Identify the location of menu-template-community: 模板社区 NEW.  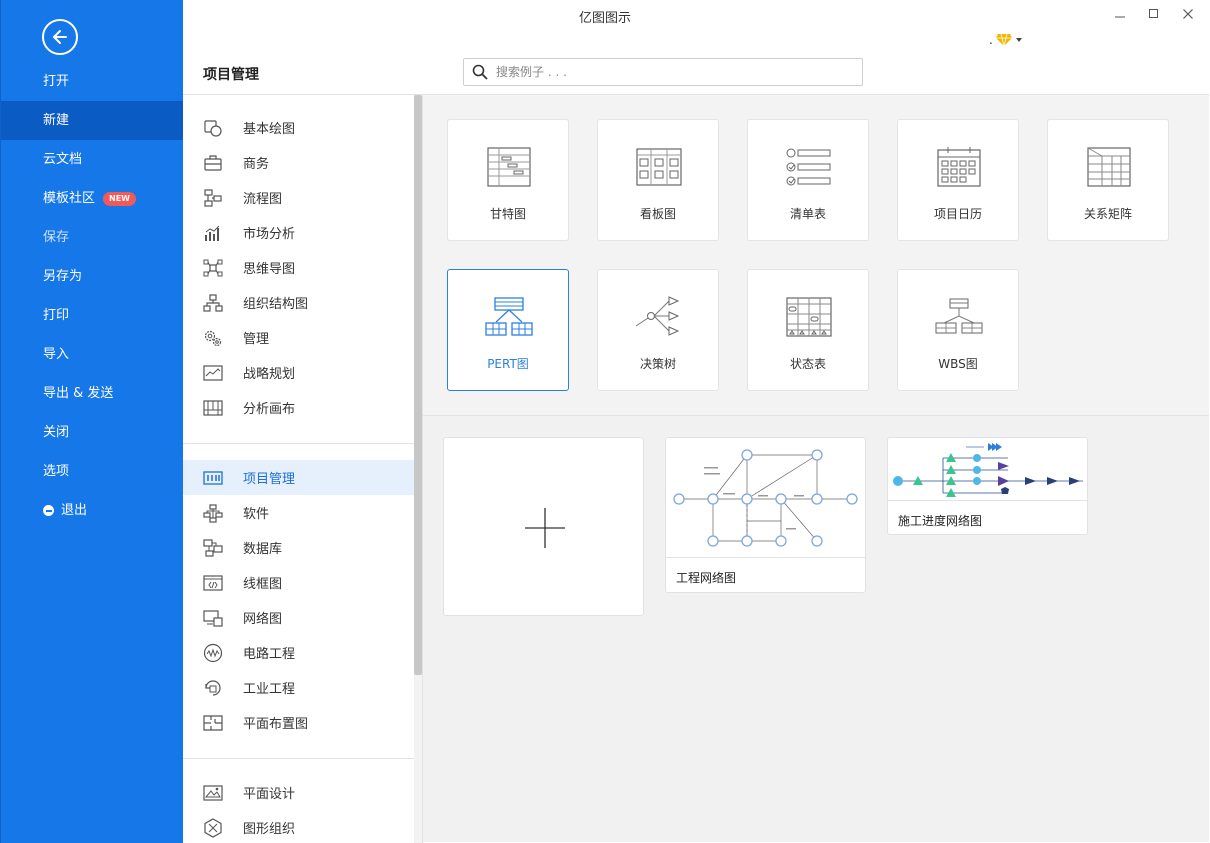
(92, 198).